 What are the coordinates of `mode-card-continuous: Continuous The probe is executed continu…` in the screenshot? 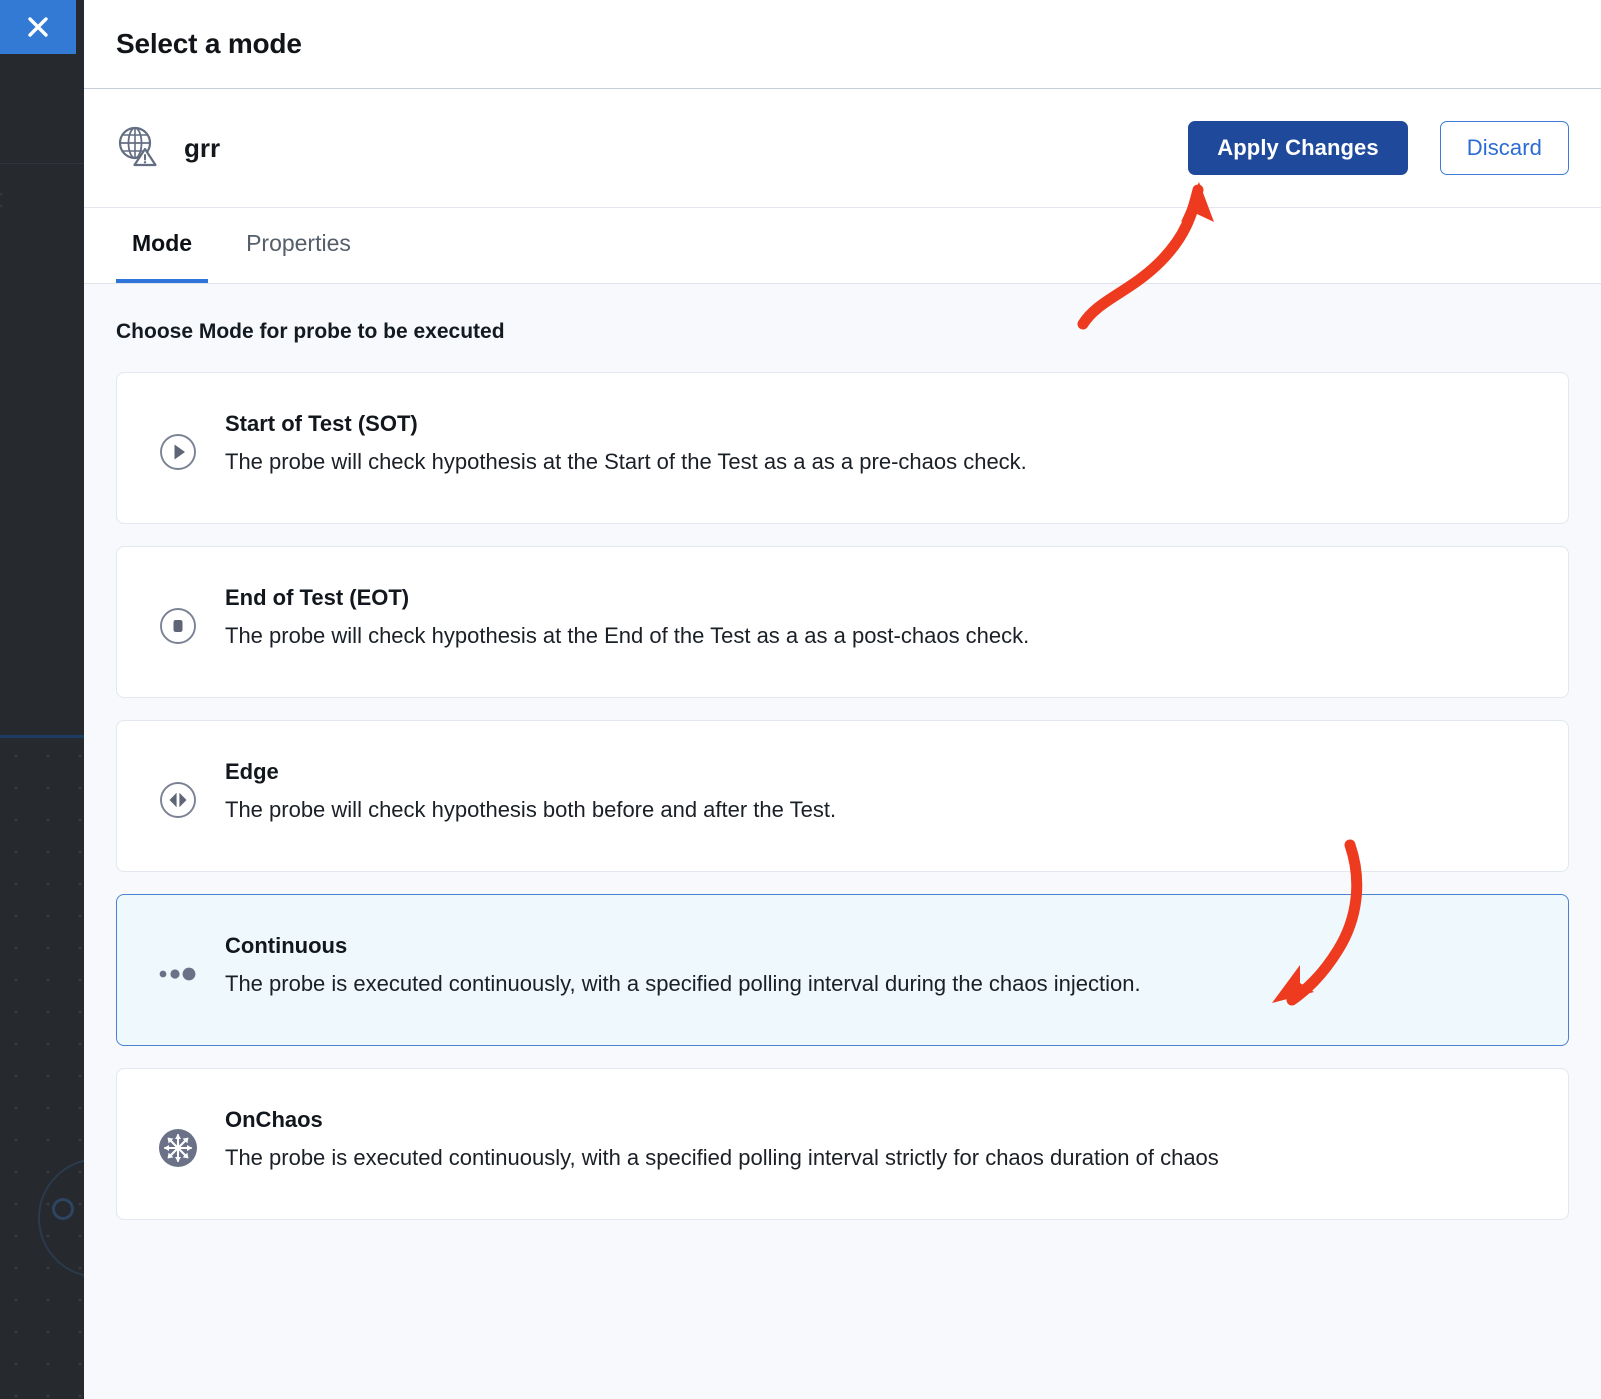 It's located at (842, 970).